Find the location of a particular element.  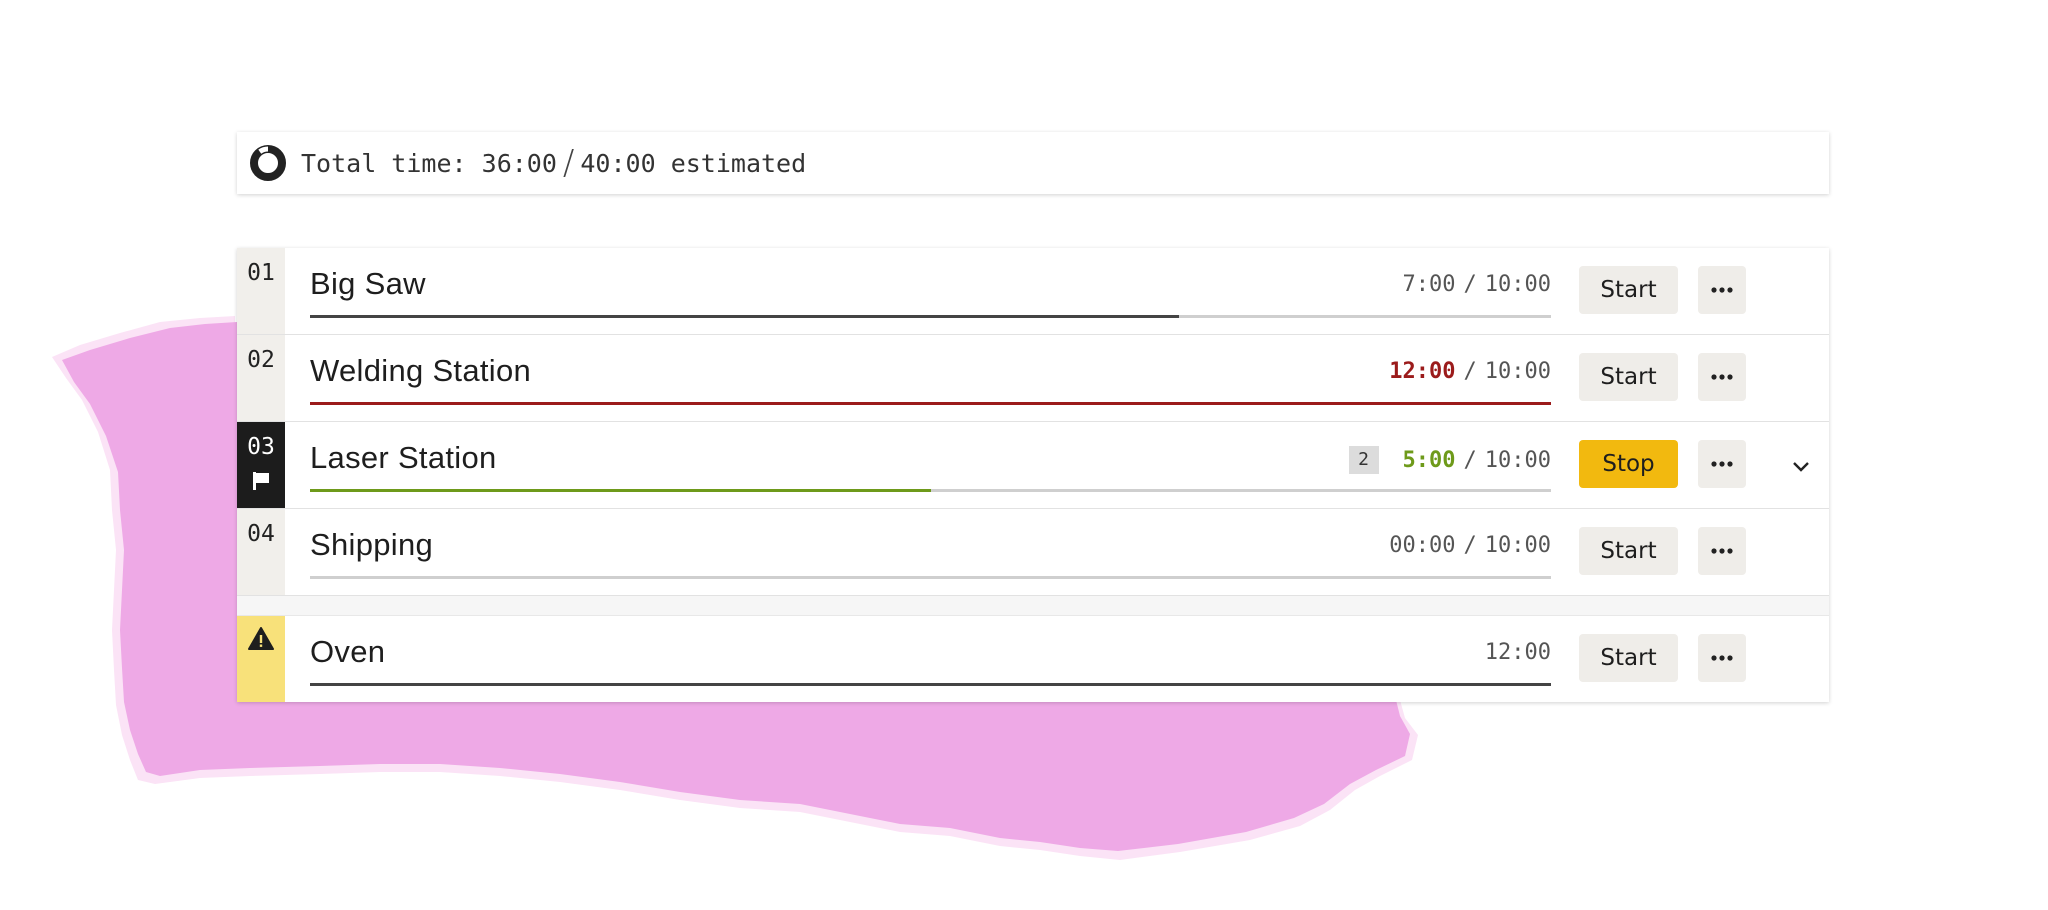

station-name: Laser Station is located at coordinates (403, 457).